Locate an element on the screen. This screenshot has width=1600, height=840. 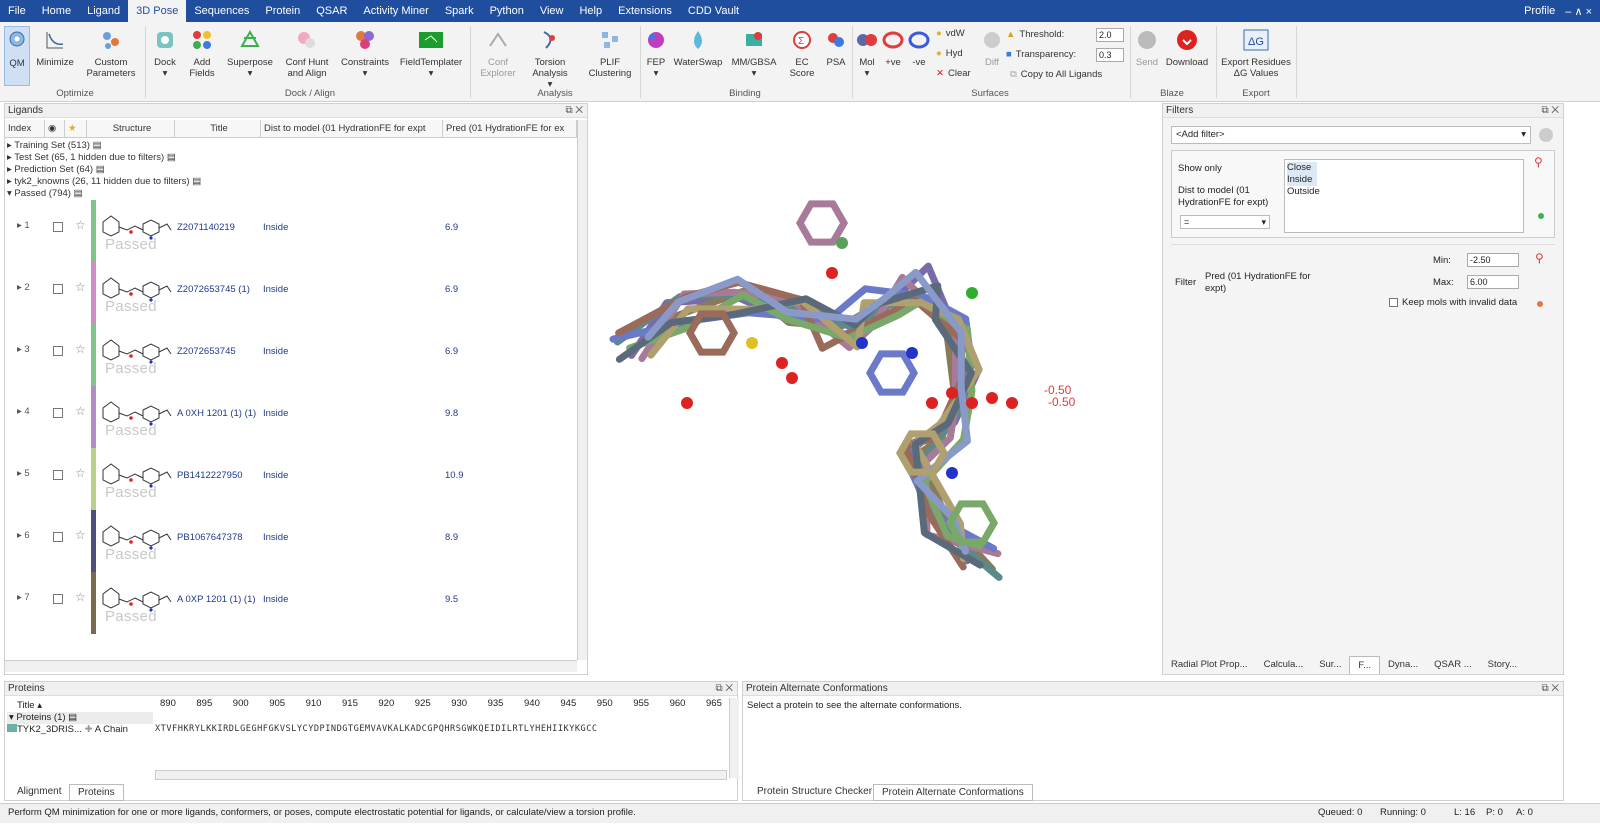
window-controls: – ∧ × is located at coordinates (1578, 11).